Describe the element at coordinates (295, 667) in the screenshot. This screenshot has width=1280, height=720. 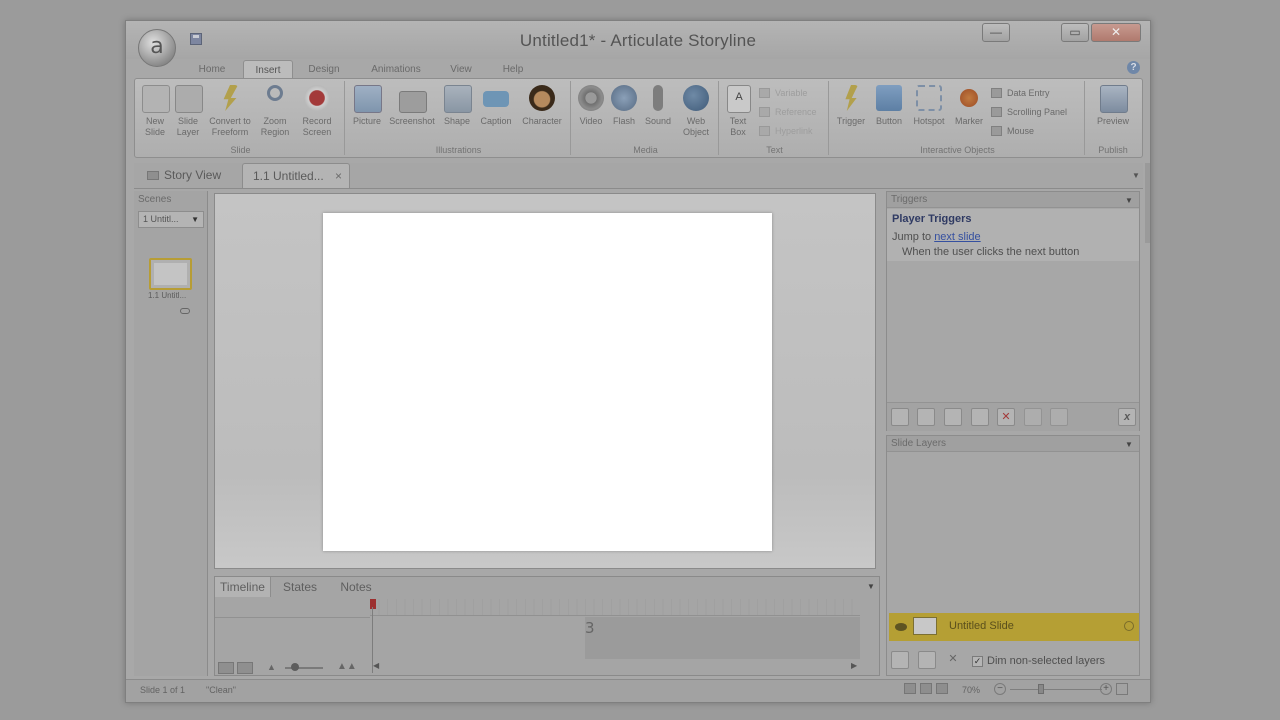
I see `timeline-zoom-thumb` at that location.